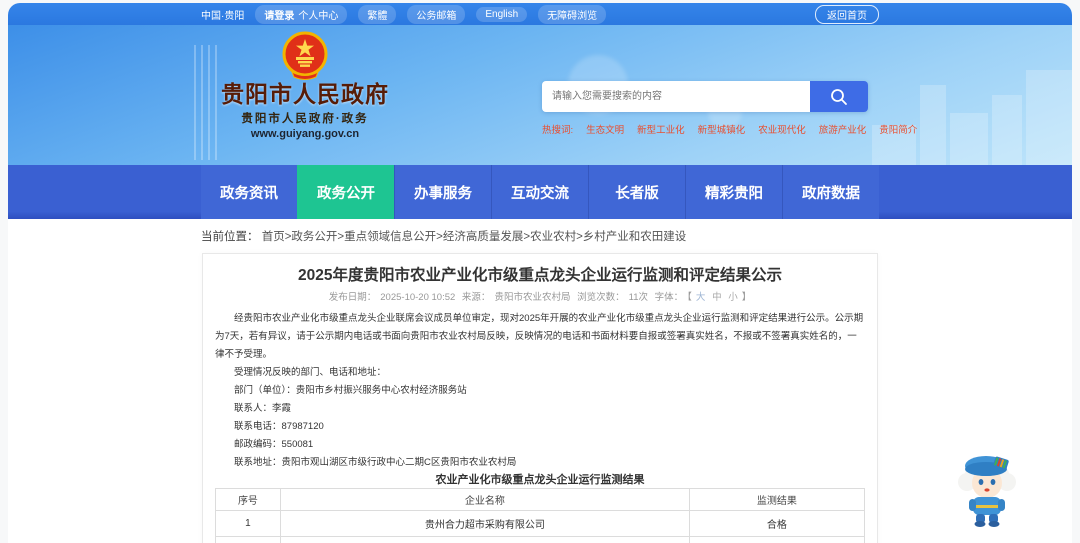 The image size is (1080, 543). I want to click on site-url: www.guiyang.gov.cn, so click(305, 134).